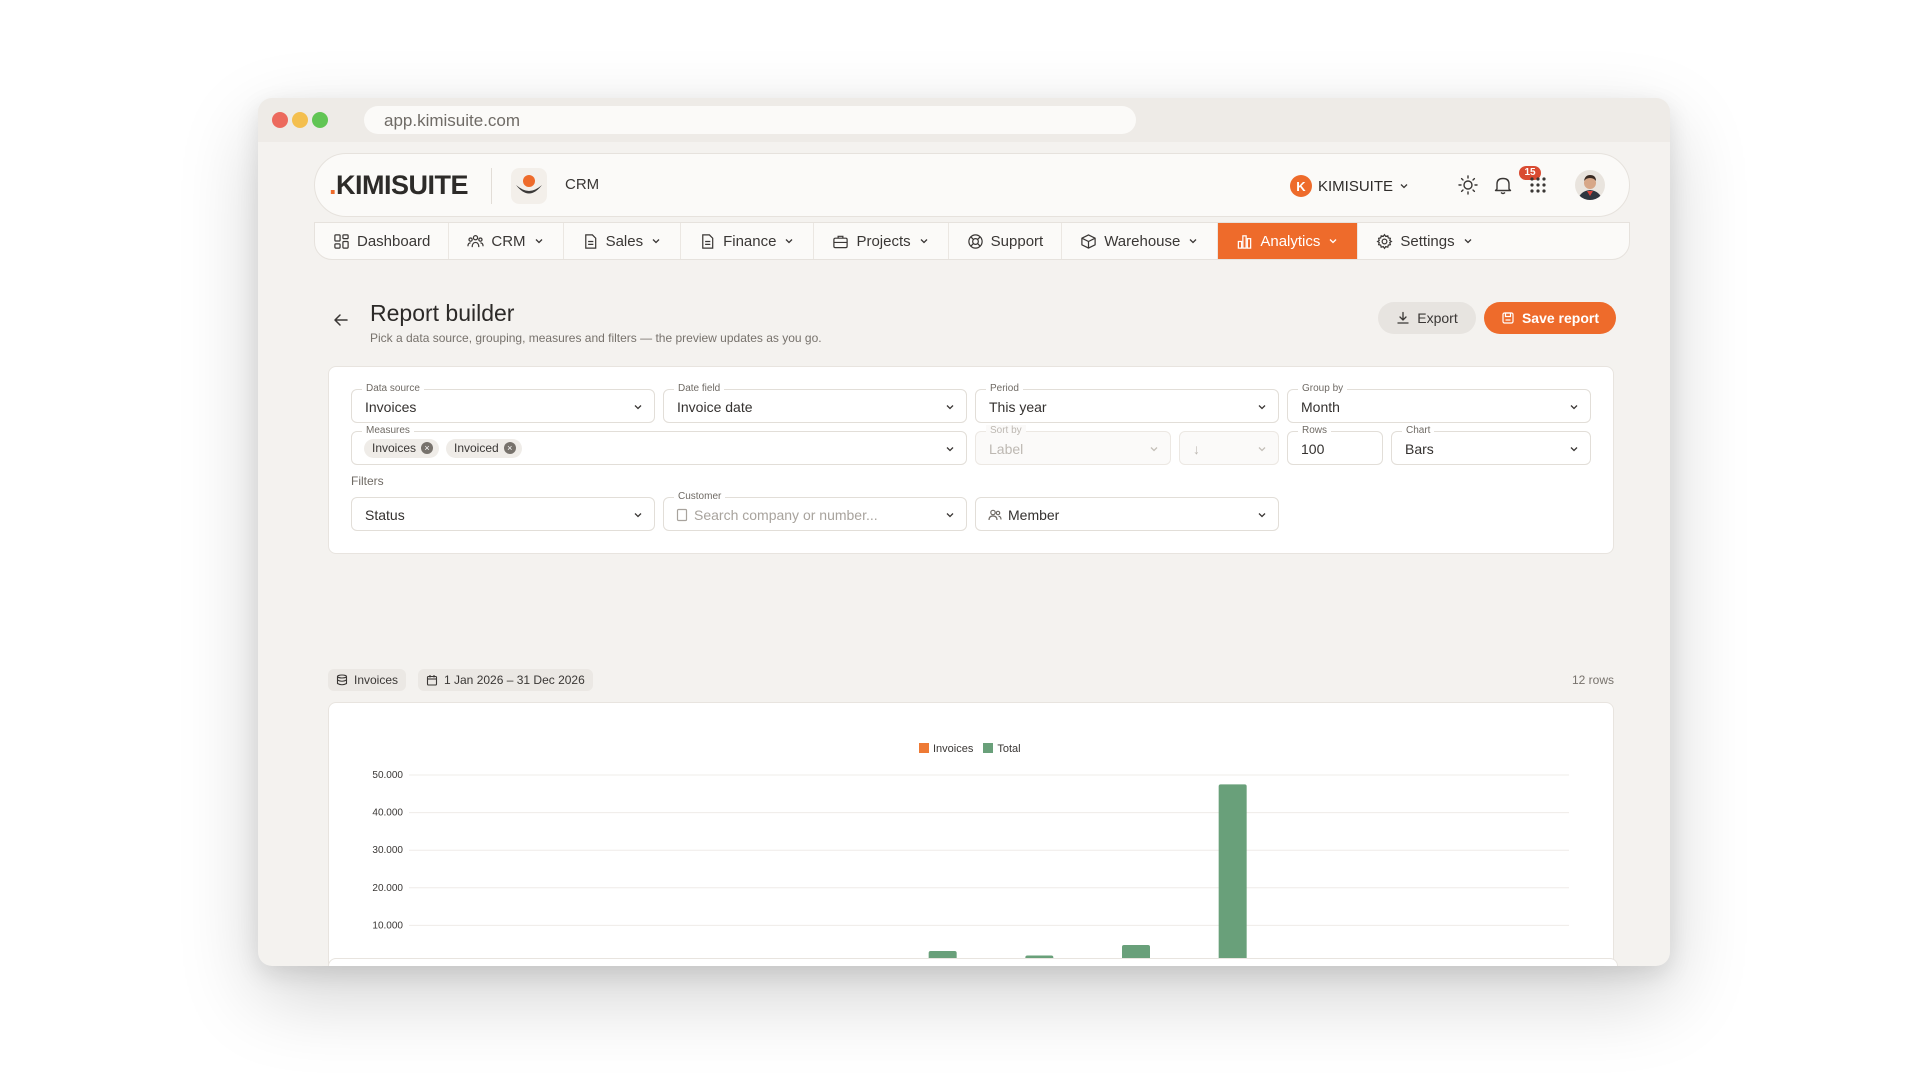 The width and height of the screenshot is (1920, 1080). Describe the element at coordinates (972, 185) in the screenshot. I see `app-header: .KIMISUITE CRM K KIMISUITE 15` at that location.